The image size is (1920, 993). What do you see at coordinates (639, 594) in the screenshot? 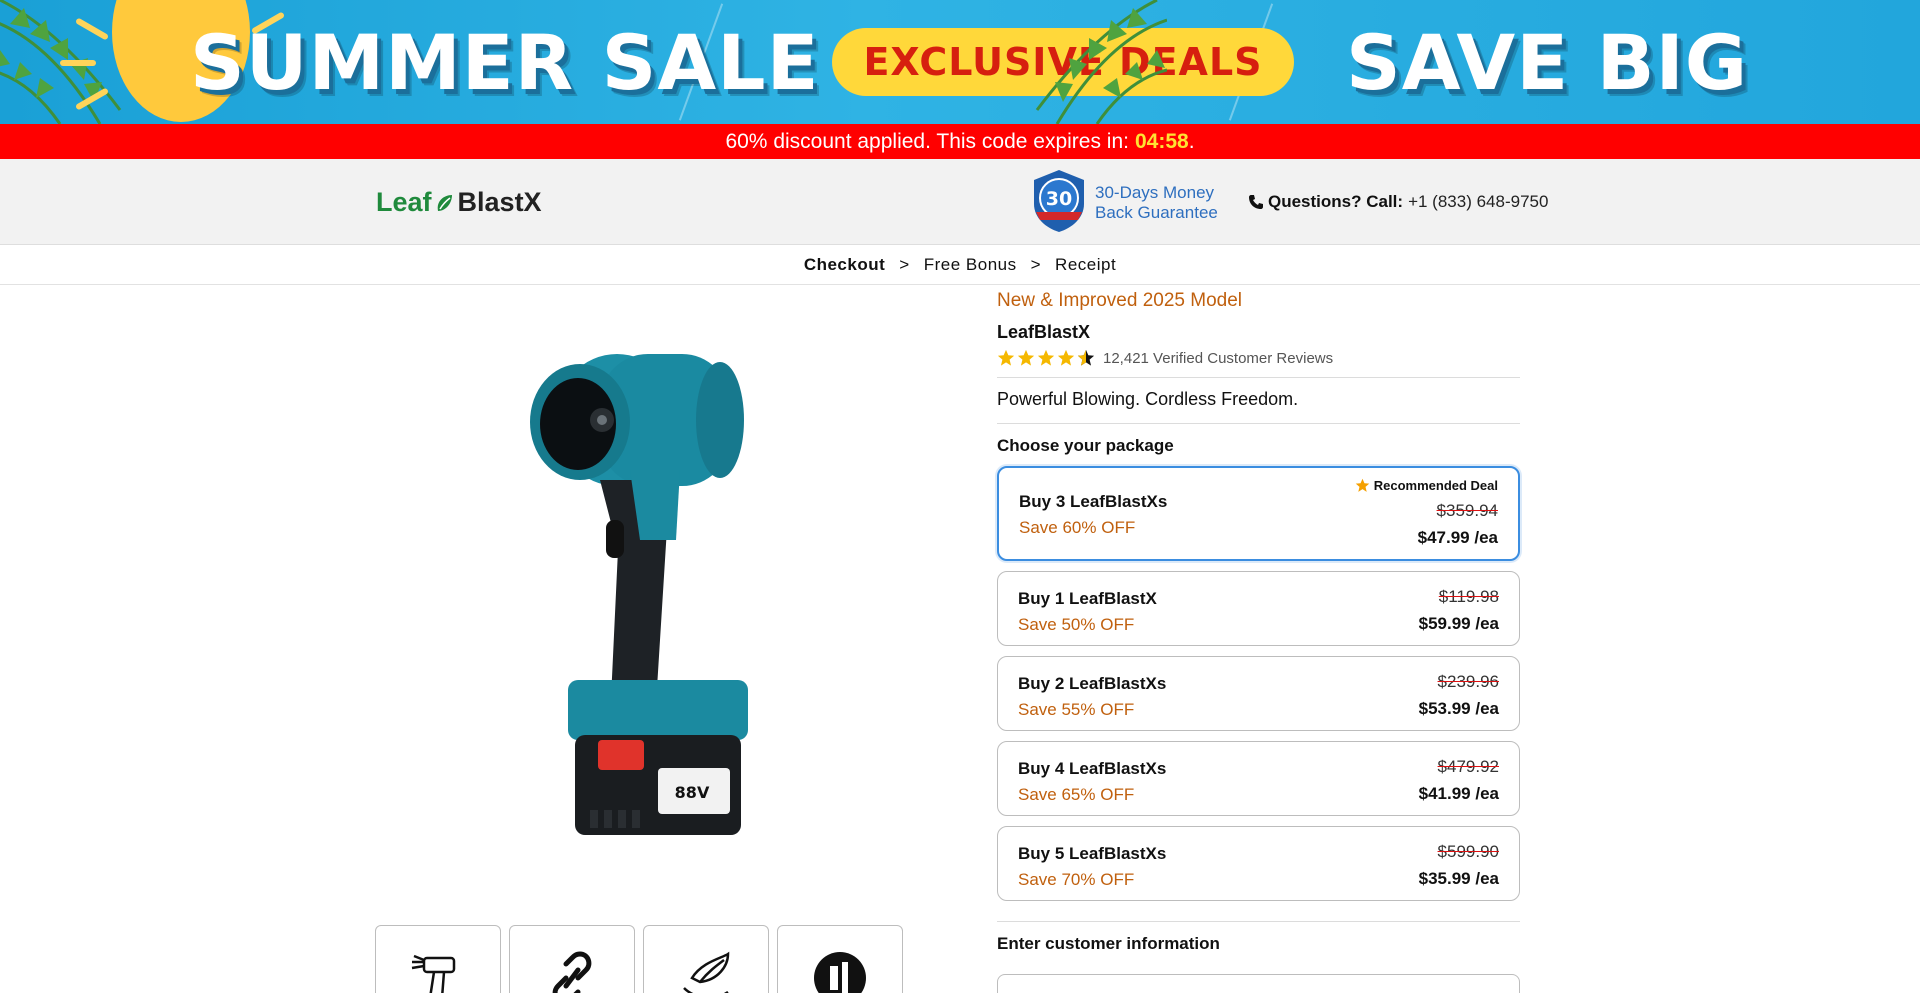
I see `product-image-leaf-blower: 88V` at bounding box center [639, 594].